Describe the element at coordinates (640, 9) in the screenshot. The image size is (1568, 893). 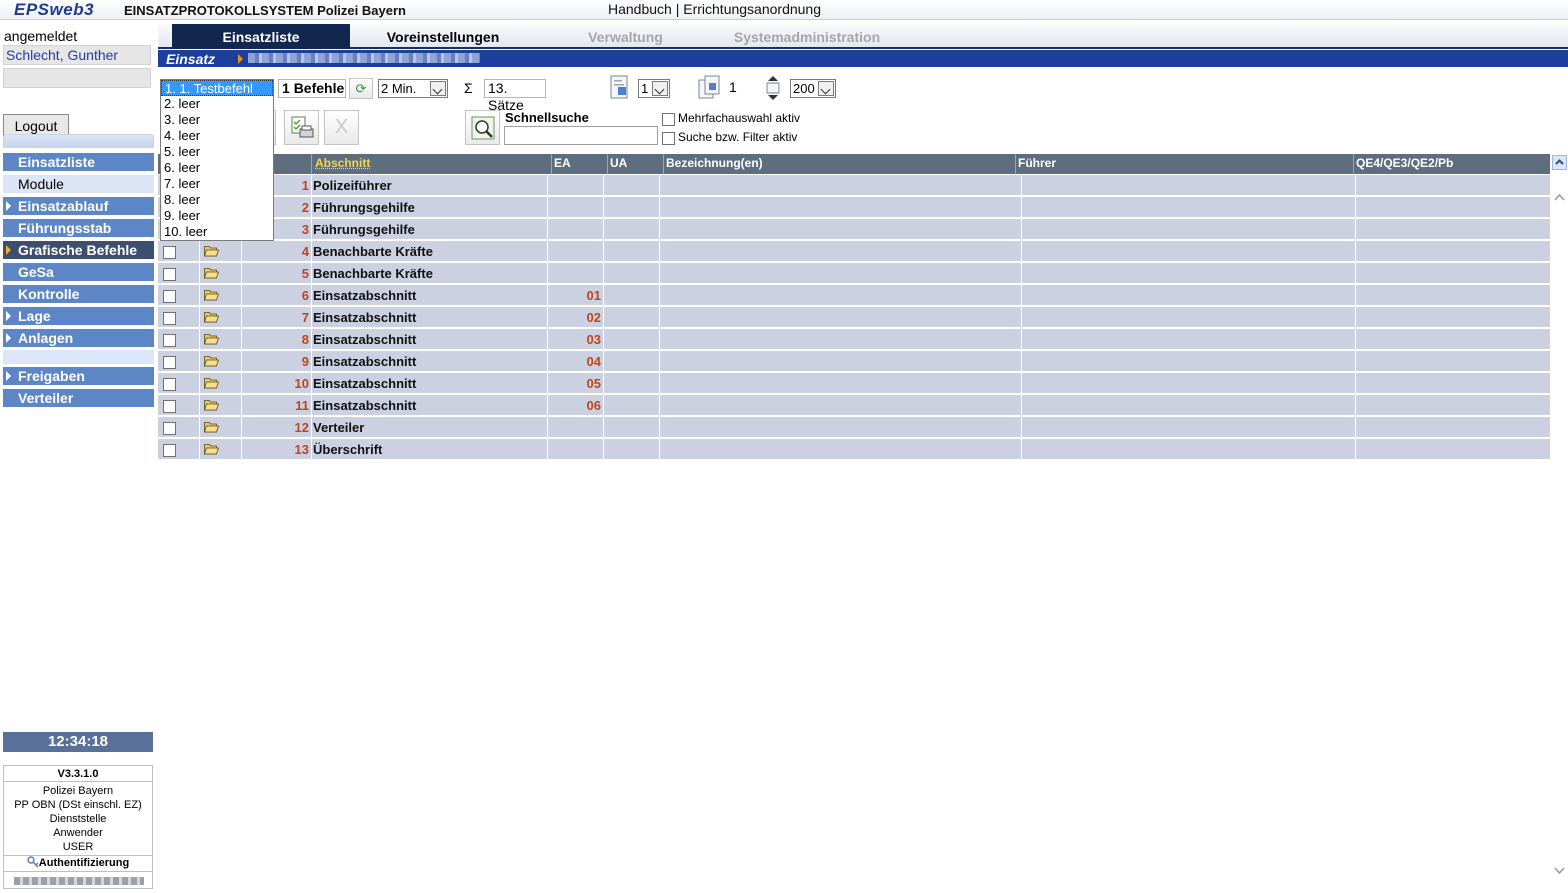
I see `manual-link: Handbuch` at that location.